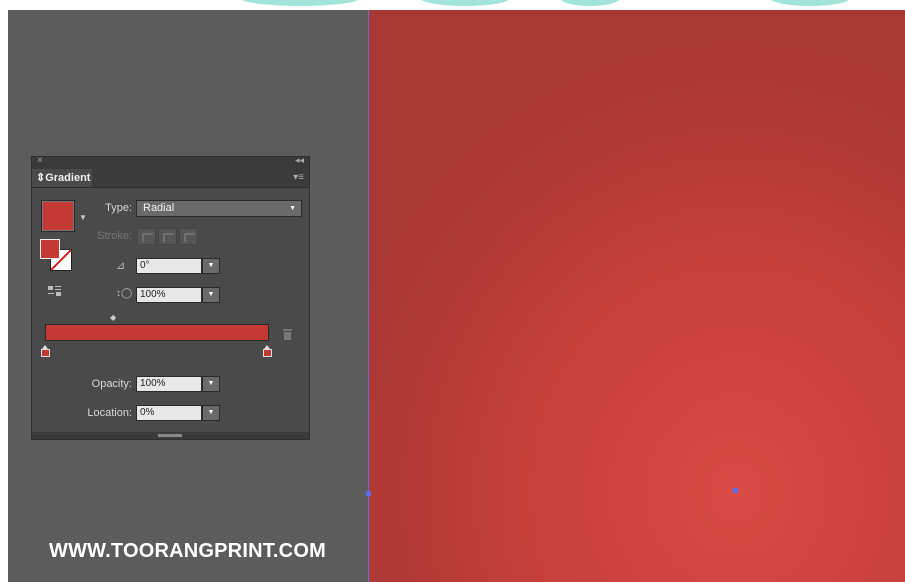  I want to click on location-dropdown: ▼, so click(211, 413).